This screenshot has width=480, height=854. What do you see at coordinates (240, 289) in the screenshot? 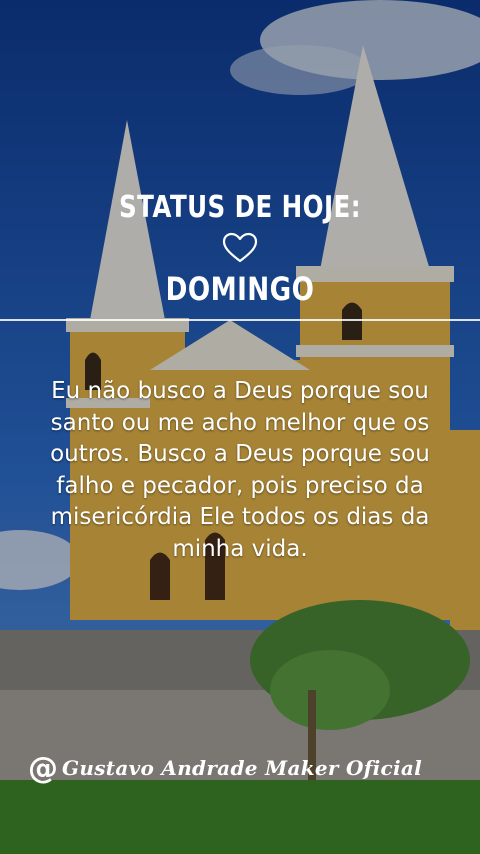
I see `day-title: DOMINGO` at bounding box center [240, 289].